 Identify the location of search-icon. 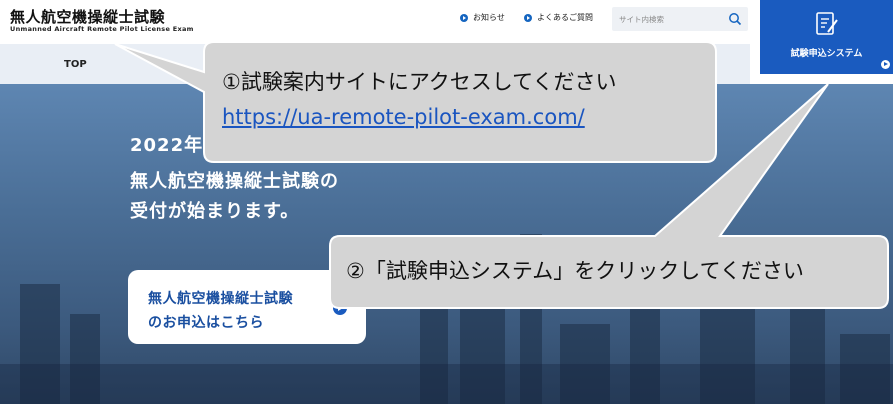
(735, 19).